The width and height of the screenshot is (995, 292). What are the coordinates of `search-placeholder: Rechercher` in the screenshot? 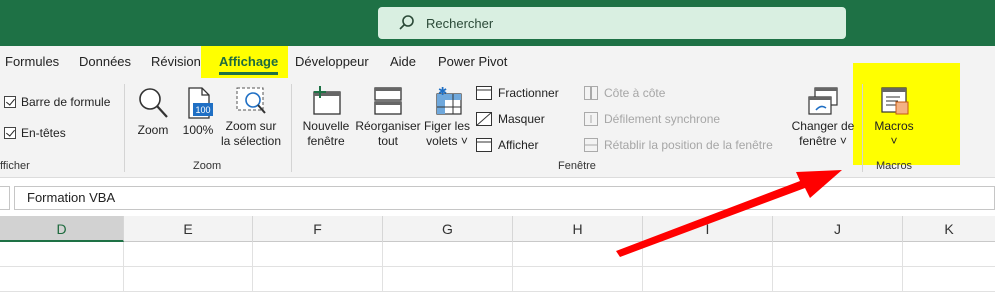 It's located at (460, 23).